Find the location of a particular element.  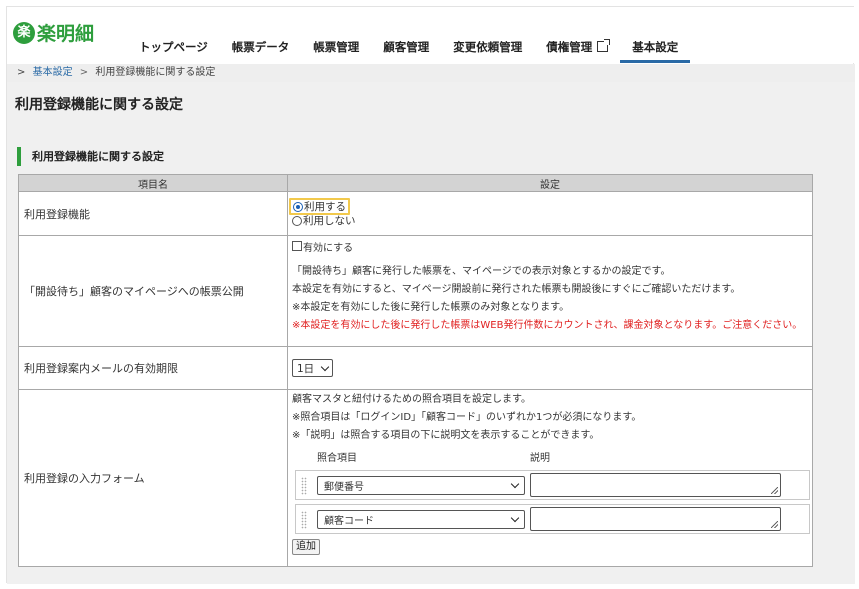

match-field-value: 顧客コード is located at coordinates (349, 521).